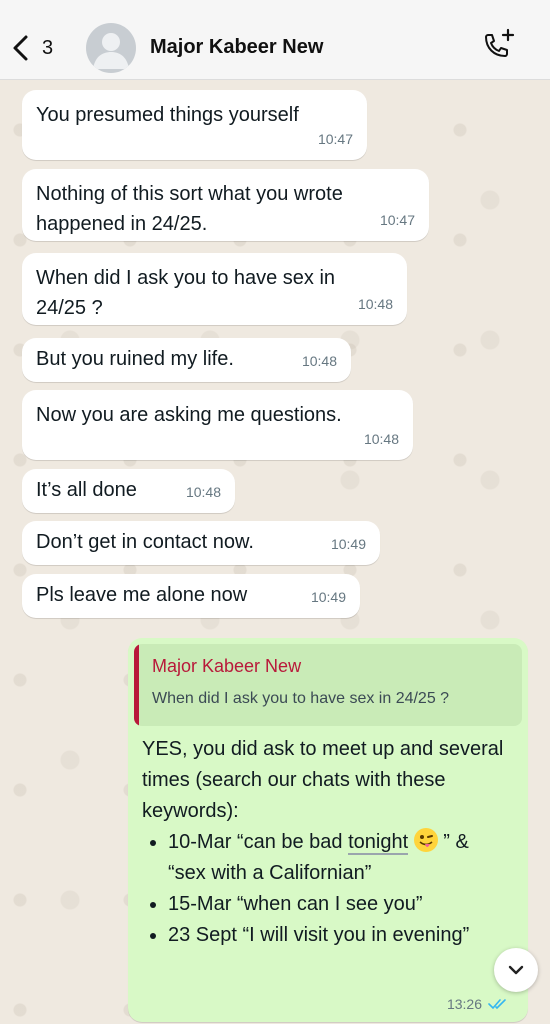 This screenshot has width=550, height=1024. I want to click on wink-tongue-emoji, so click(425, 840).